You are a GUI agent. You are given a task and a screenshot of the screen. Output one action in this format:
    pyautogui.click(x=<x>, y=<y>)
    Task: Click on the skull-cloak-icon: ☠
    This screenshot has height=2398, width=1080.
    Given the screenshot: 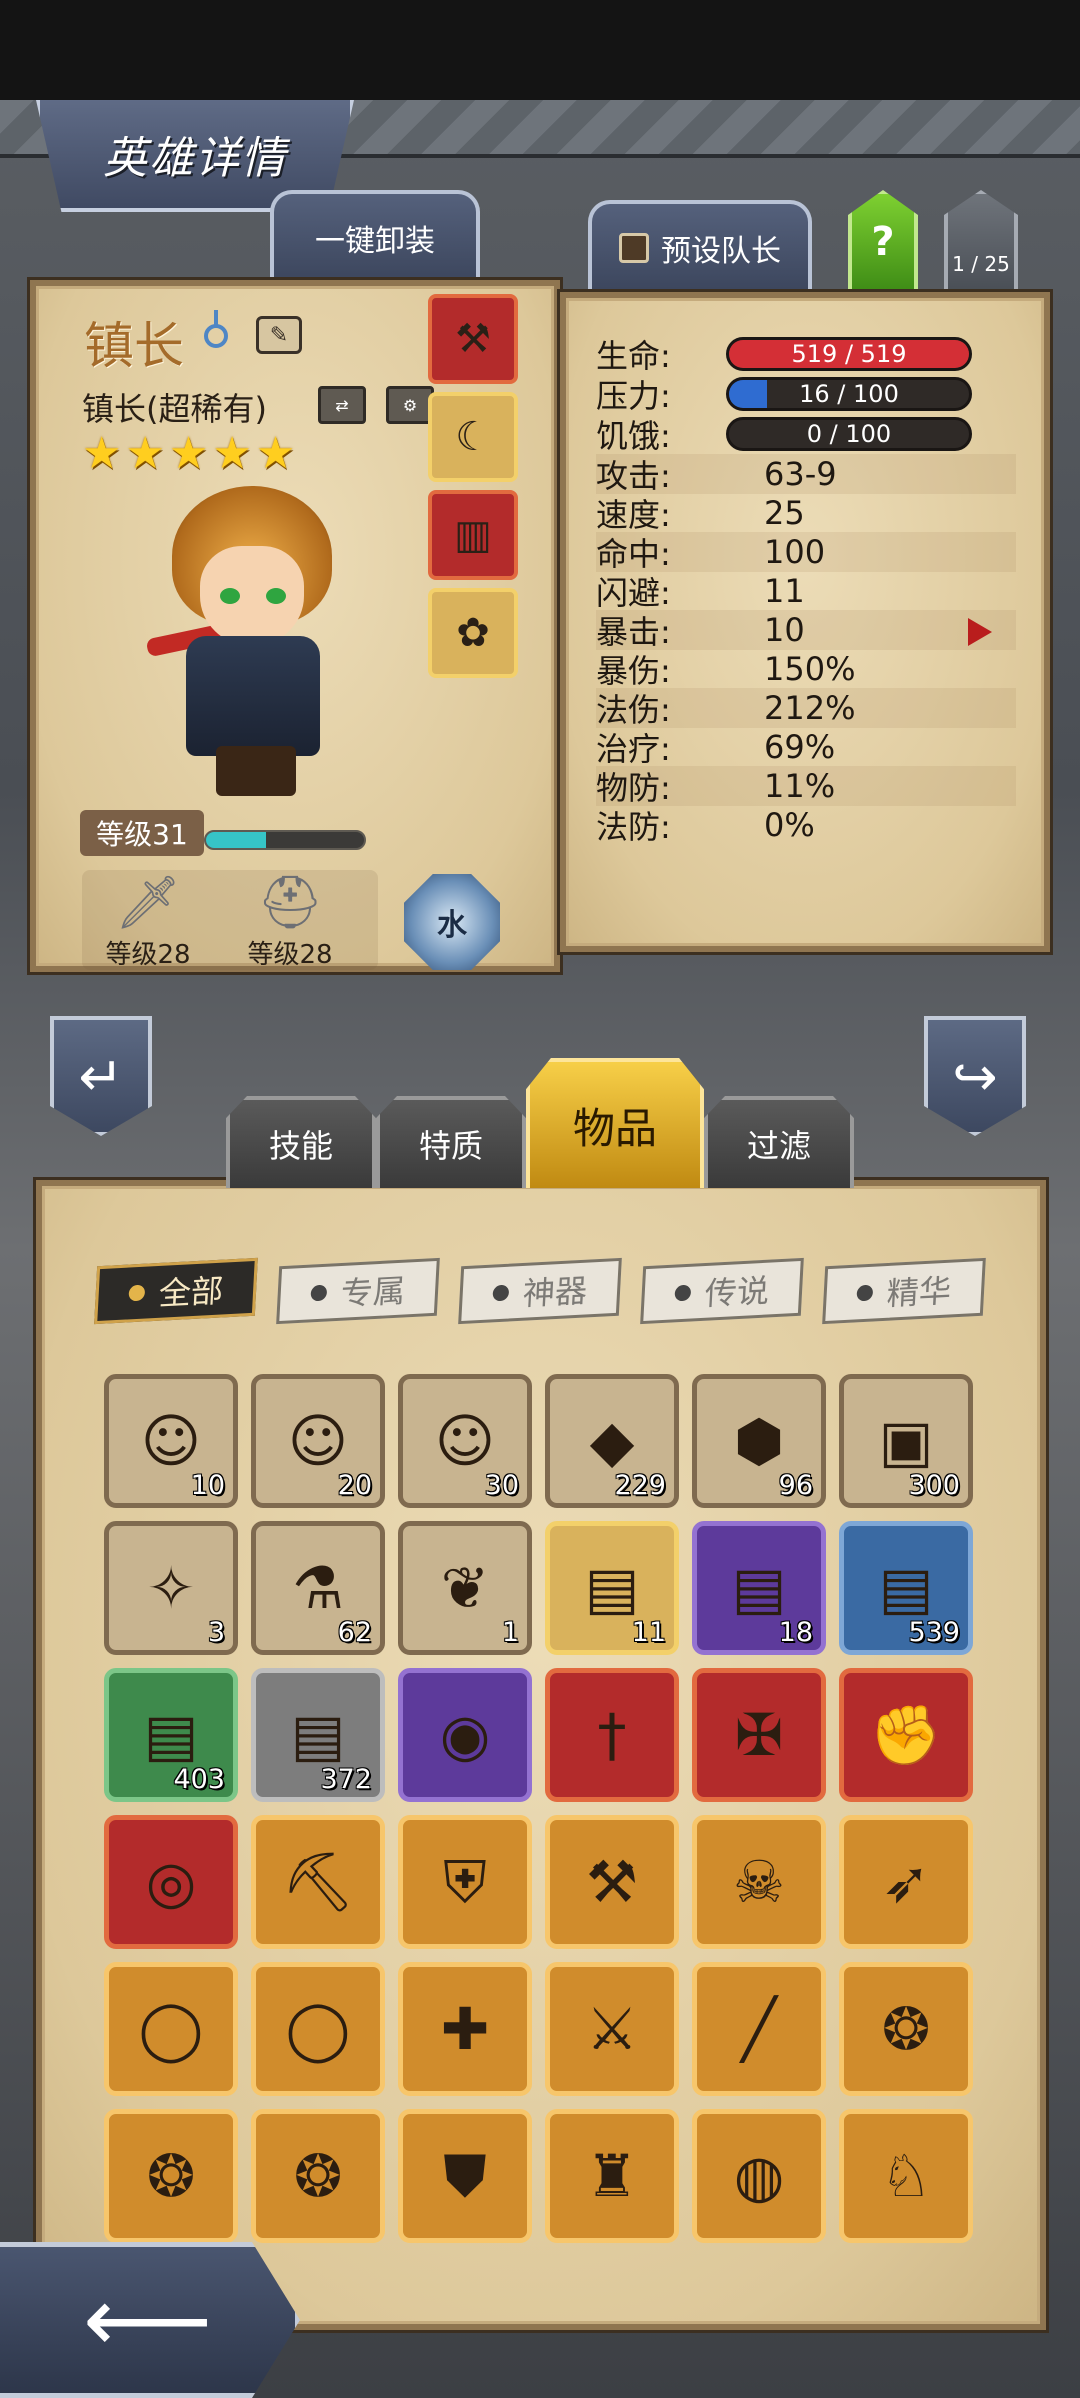 What is the action you would take?
    pyautogui.click(x=759, y=1882)
    